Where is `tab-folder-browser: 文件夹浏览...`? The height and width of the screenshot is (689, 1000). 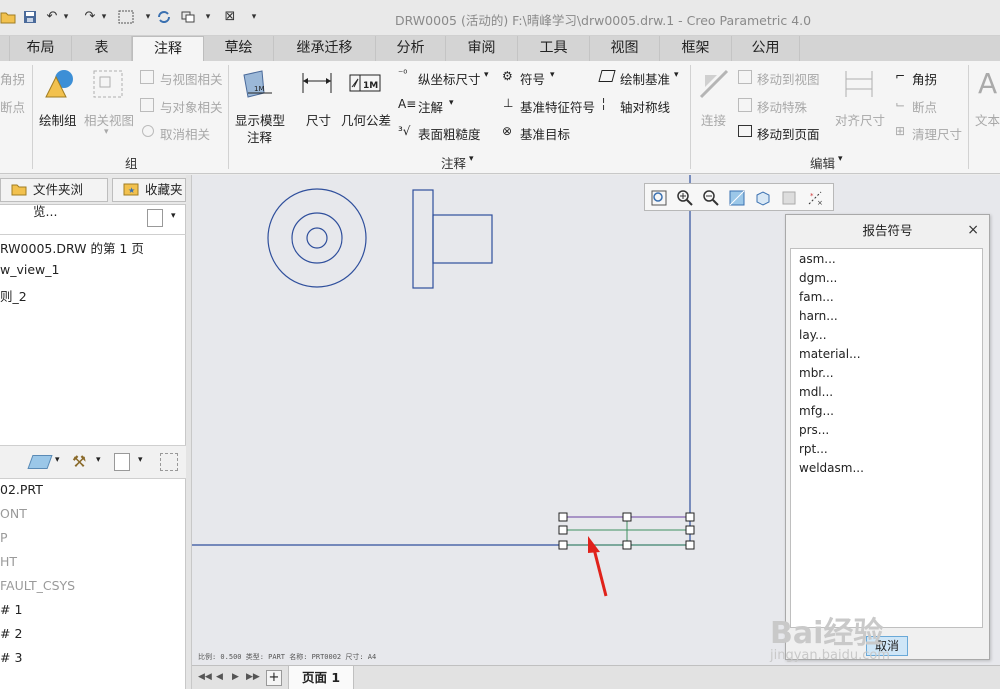 tab-folder-browser: 文件夹浏览... is located at coordinates (54, 198).